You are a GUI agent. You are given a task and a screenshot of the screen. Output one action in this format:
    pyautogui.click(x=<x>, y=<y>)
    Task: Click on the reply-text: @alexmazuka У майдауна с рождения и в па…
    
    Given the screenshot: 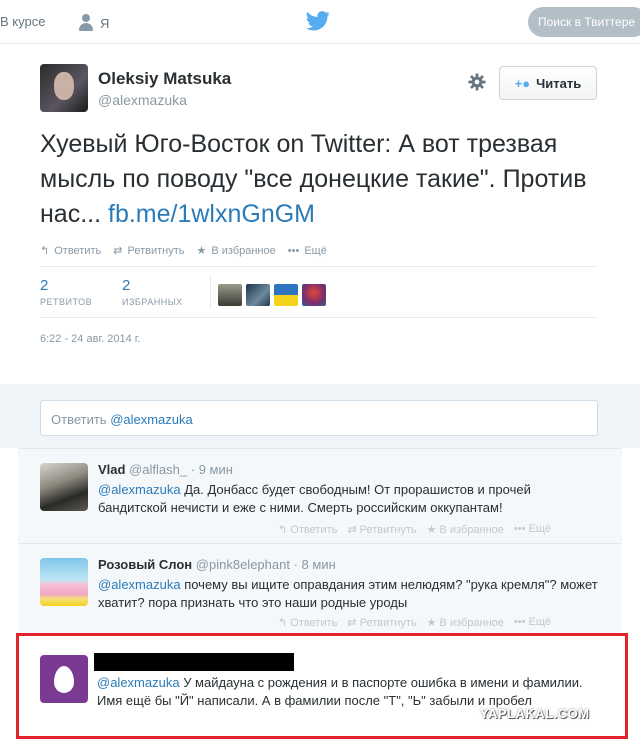 What is the action you would take?
    pyautogui.click(x=347, y=692)
    